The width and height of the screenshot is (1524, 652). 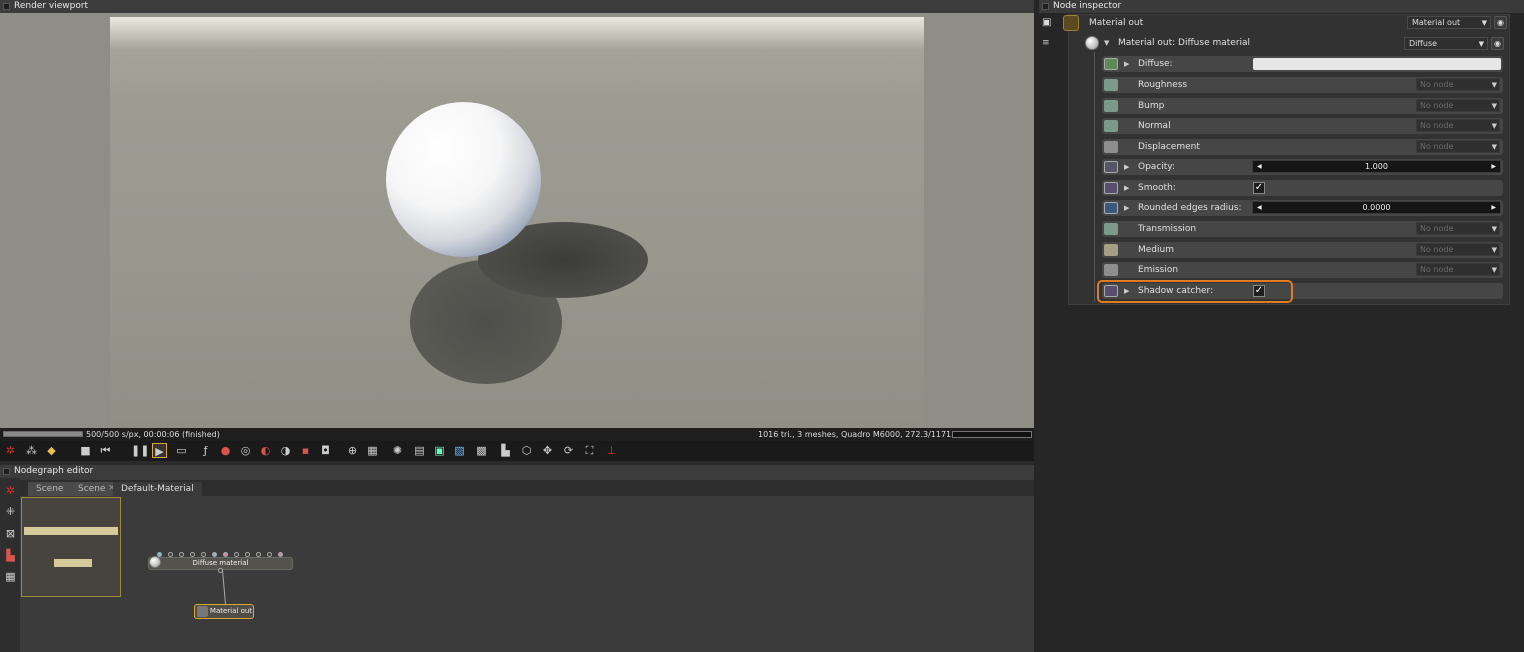 I want to click on pin-inspector-icon: ▣, so click(x=1048, y=23).